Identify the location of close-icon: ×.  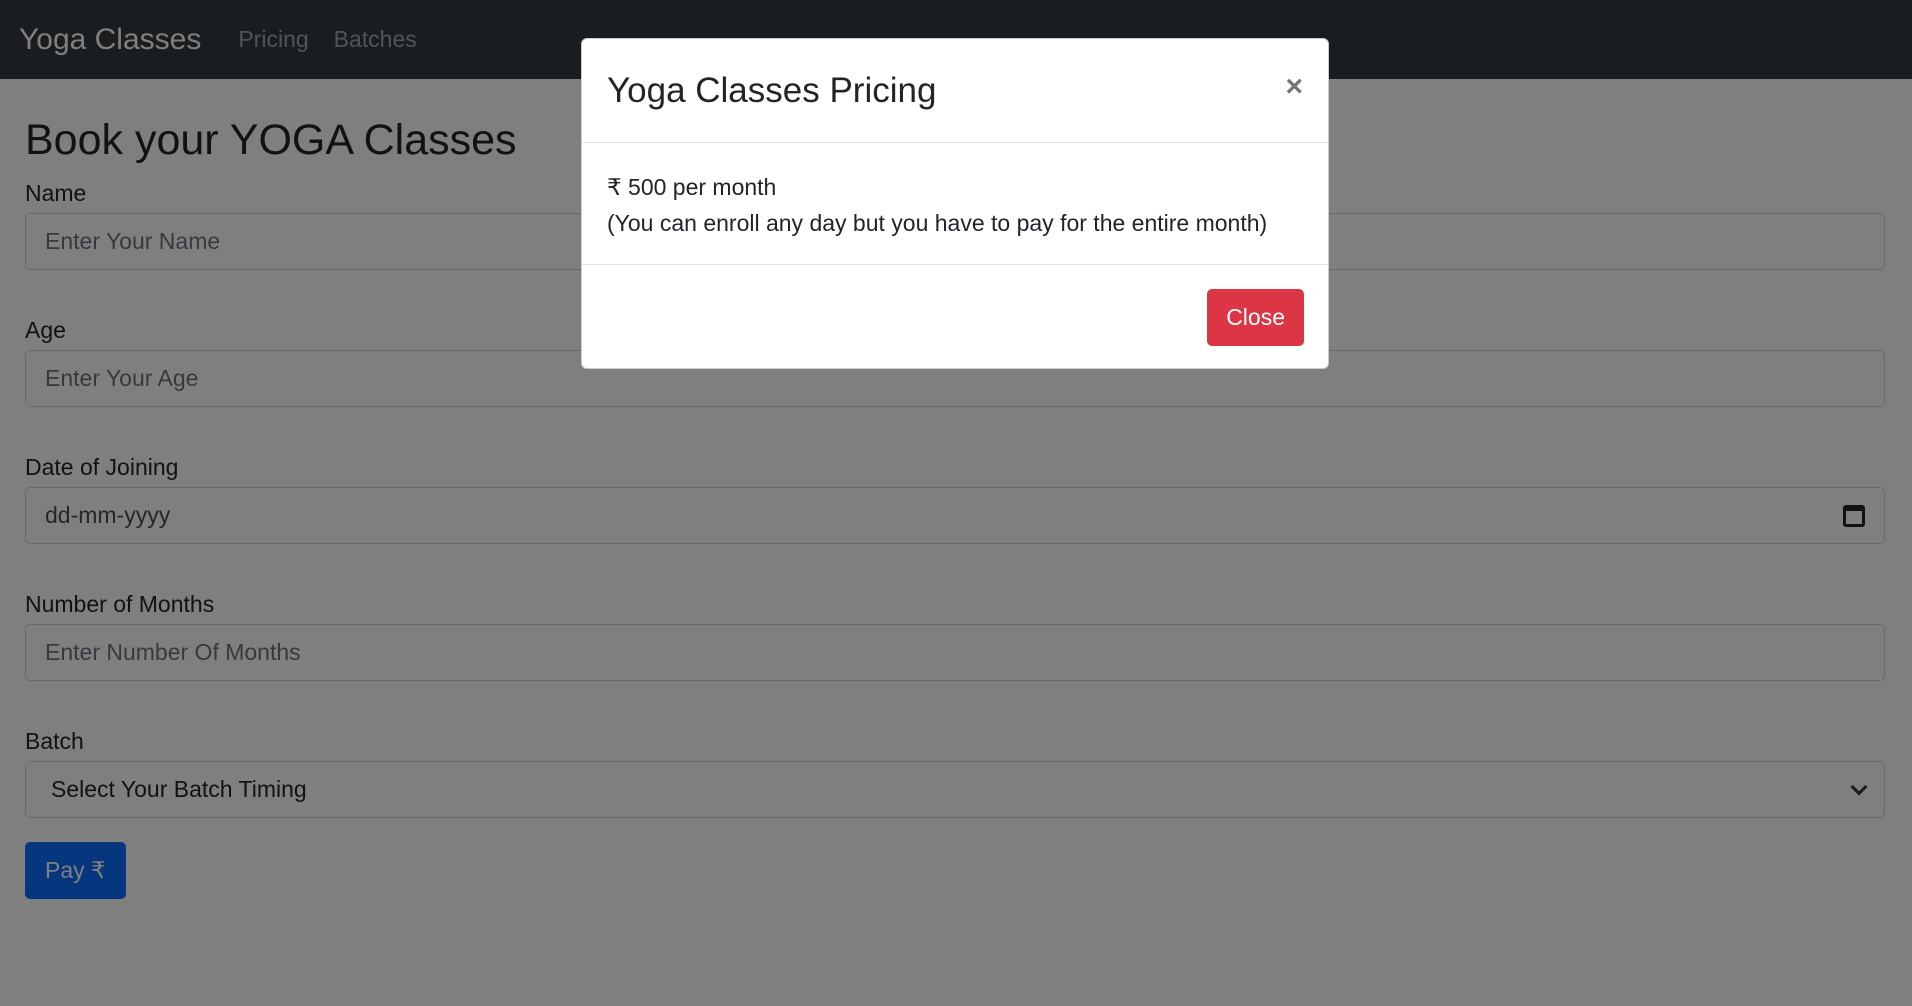
(1294, 87).